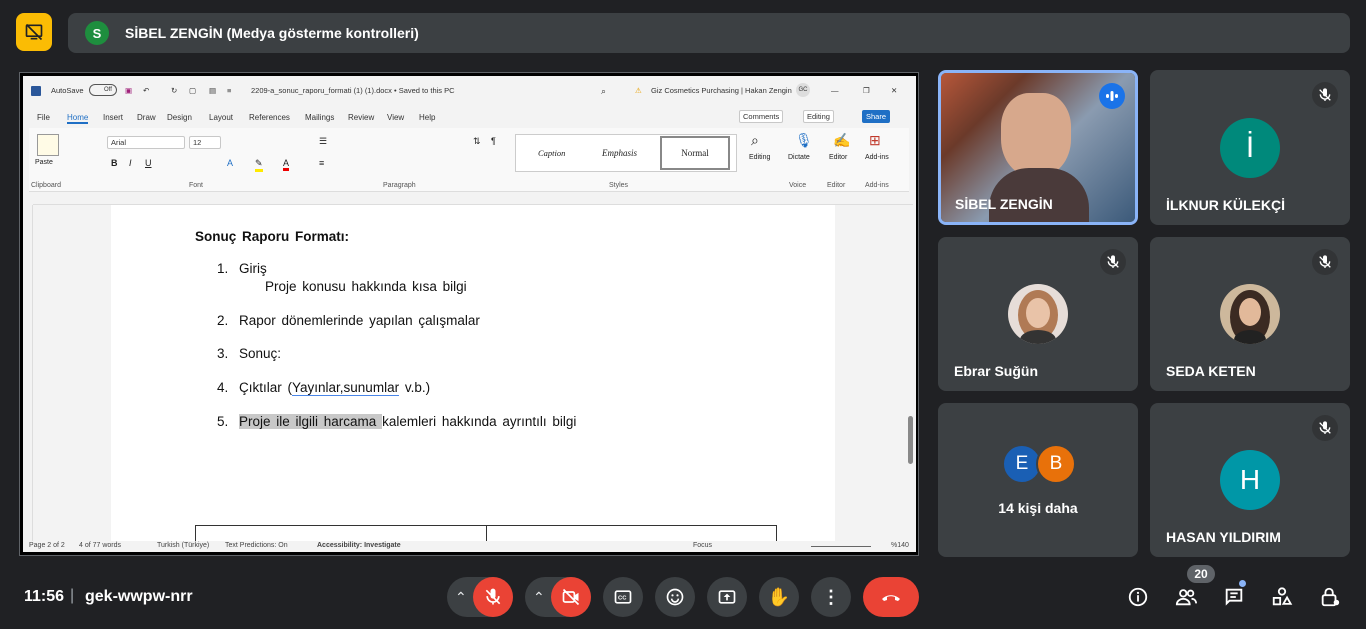 The width and height of the screenshot is (1366, 629). What do you see at coordinates (114, 163) in the screenshot?
I see `bold-button: B` at bounding box center [114, 163].